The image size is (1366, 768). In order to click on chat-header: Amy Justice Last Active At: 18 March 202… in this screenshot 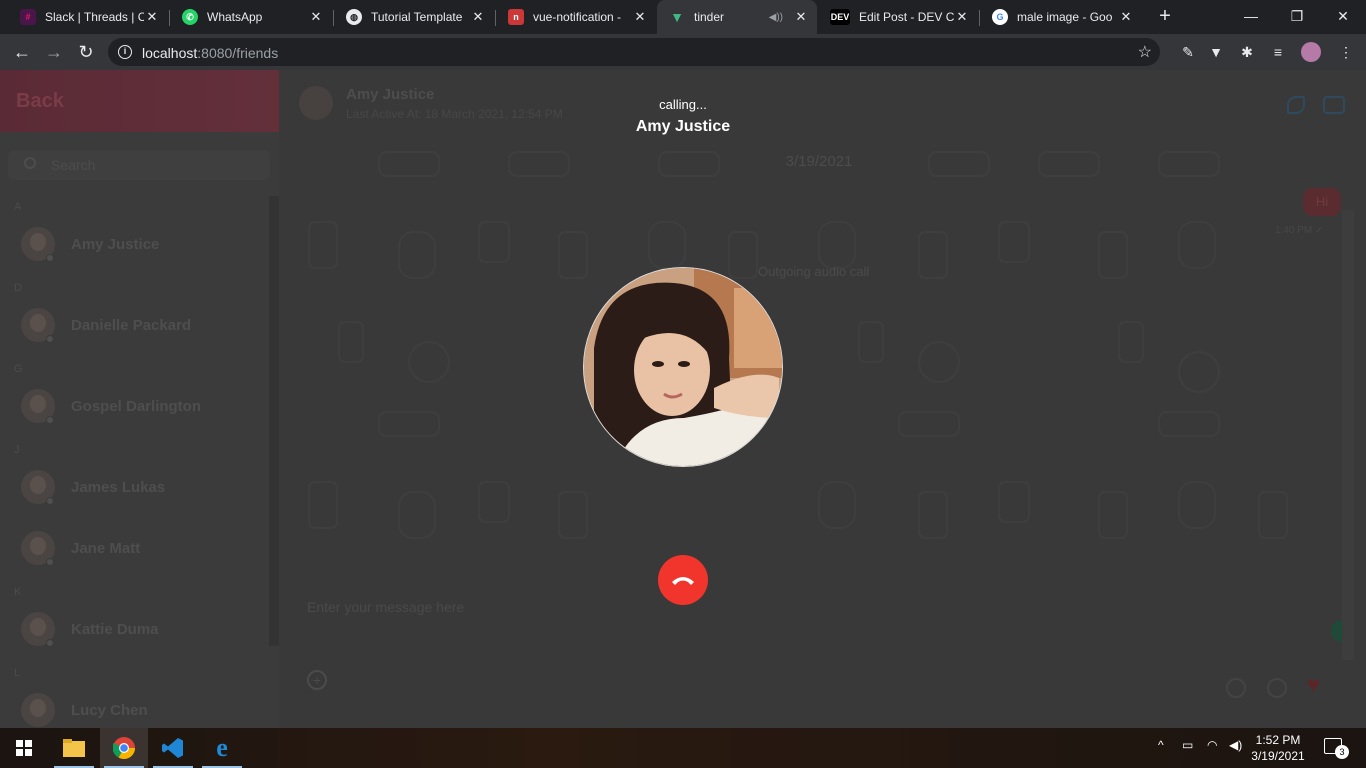, I will do `click(822, 101)`.